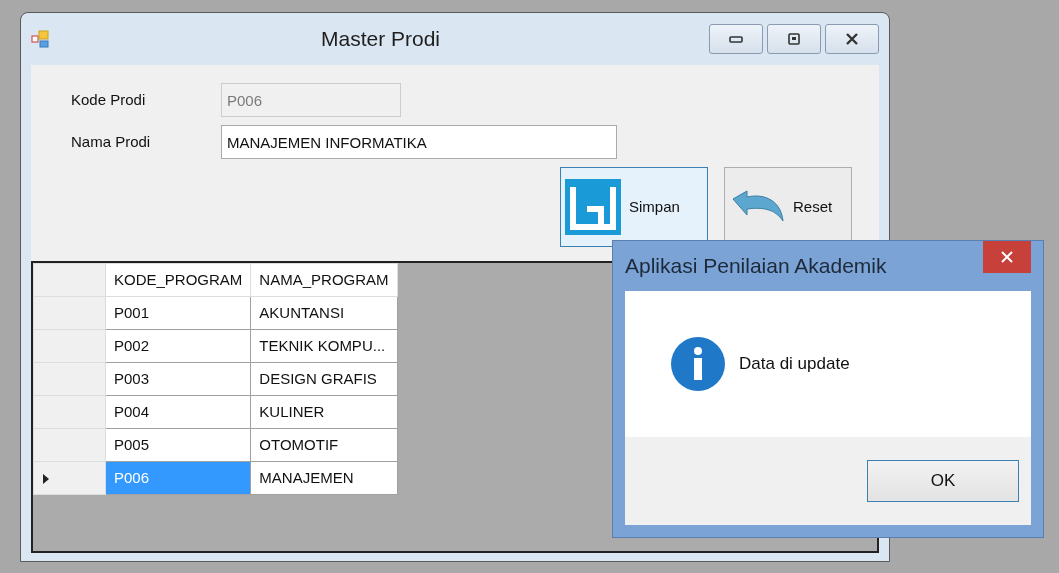 Image resolution: width=1059 pixels, height=573 pixels. What do you see at coordinates (794, 364) in the screenshot?
I see `dialog-message: Data di update` at bounding box center [794, 364].